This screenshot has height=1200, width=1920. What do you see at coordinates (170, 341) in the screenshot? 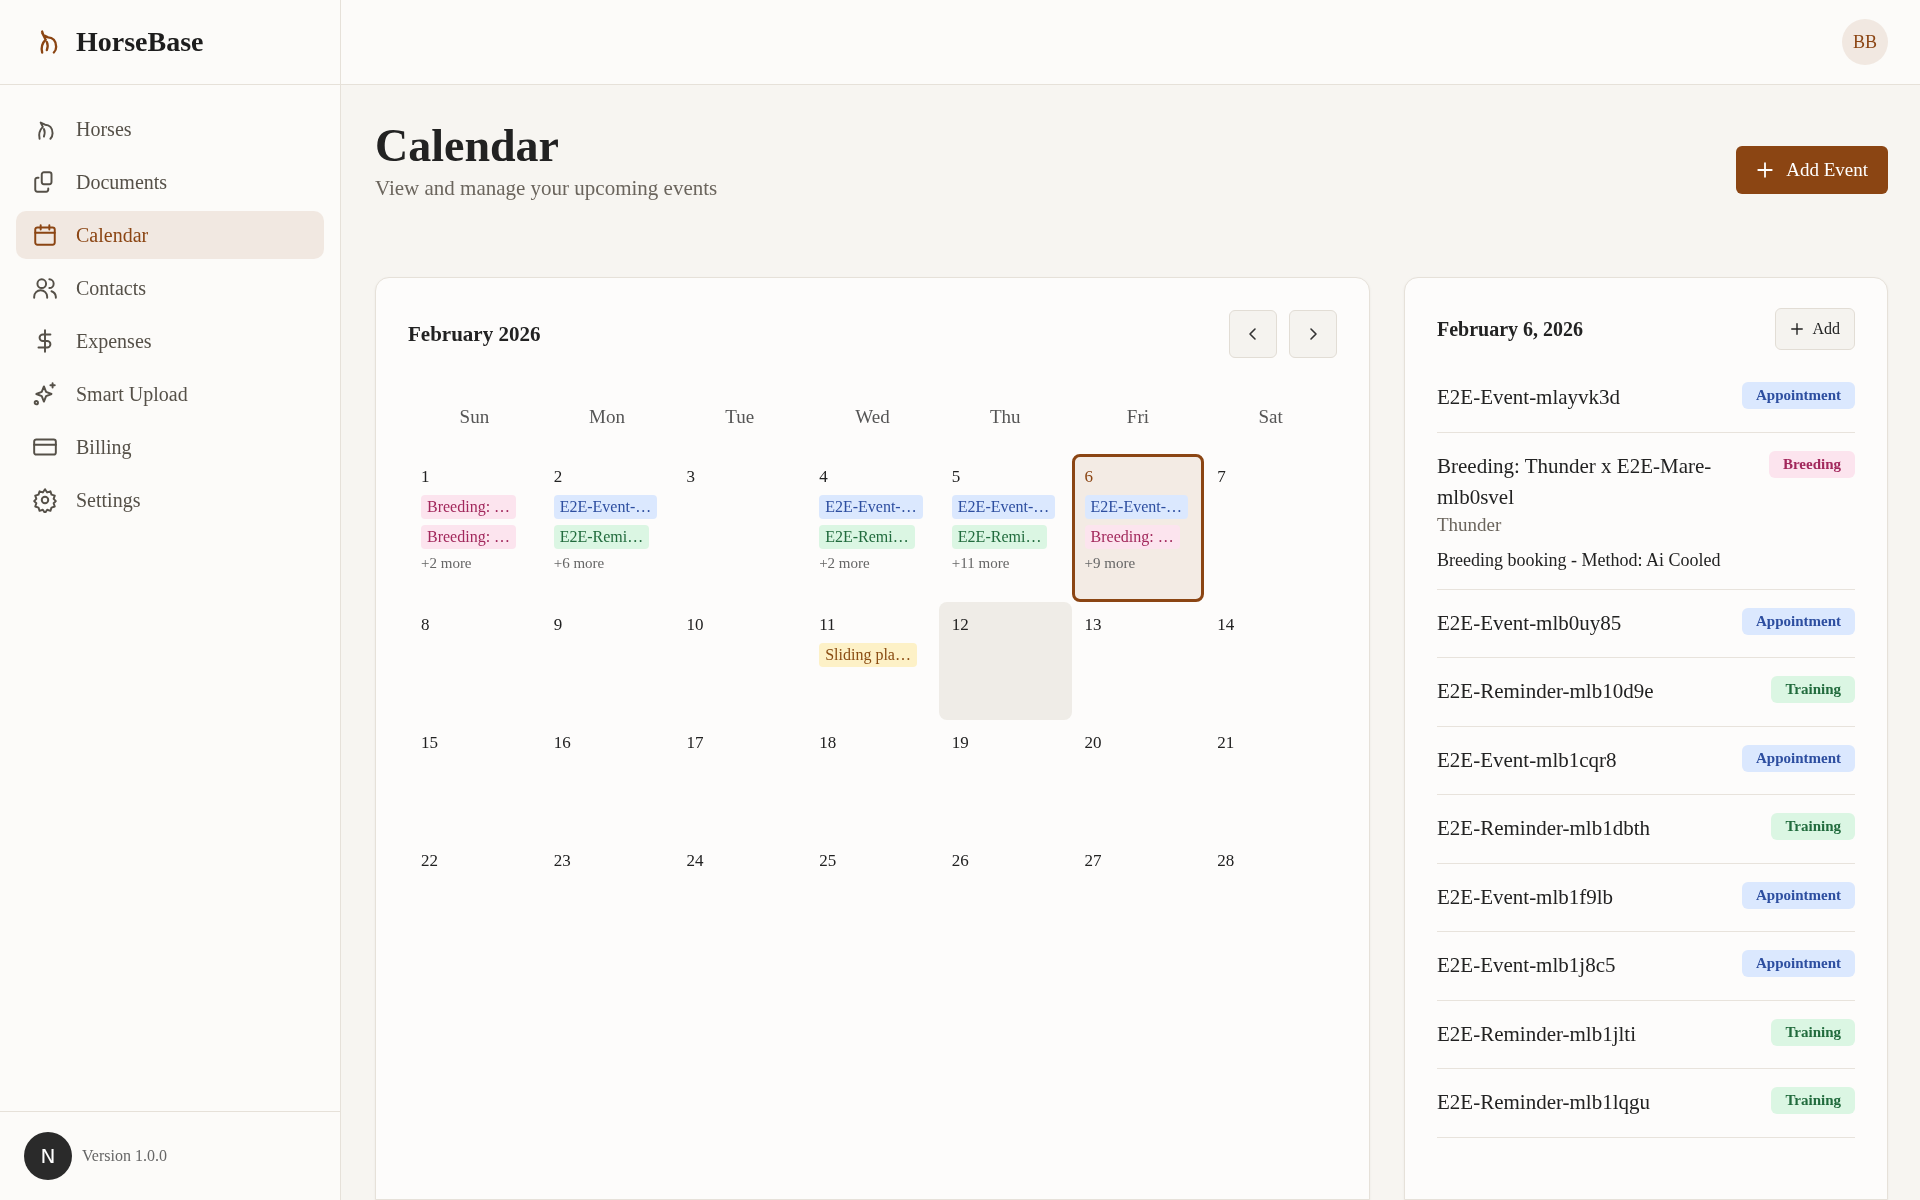
I see `sidebar-item: Expenses` at bounding box center [170, 341].